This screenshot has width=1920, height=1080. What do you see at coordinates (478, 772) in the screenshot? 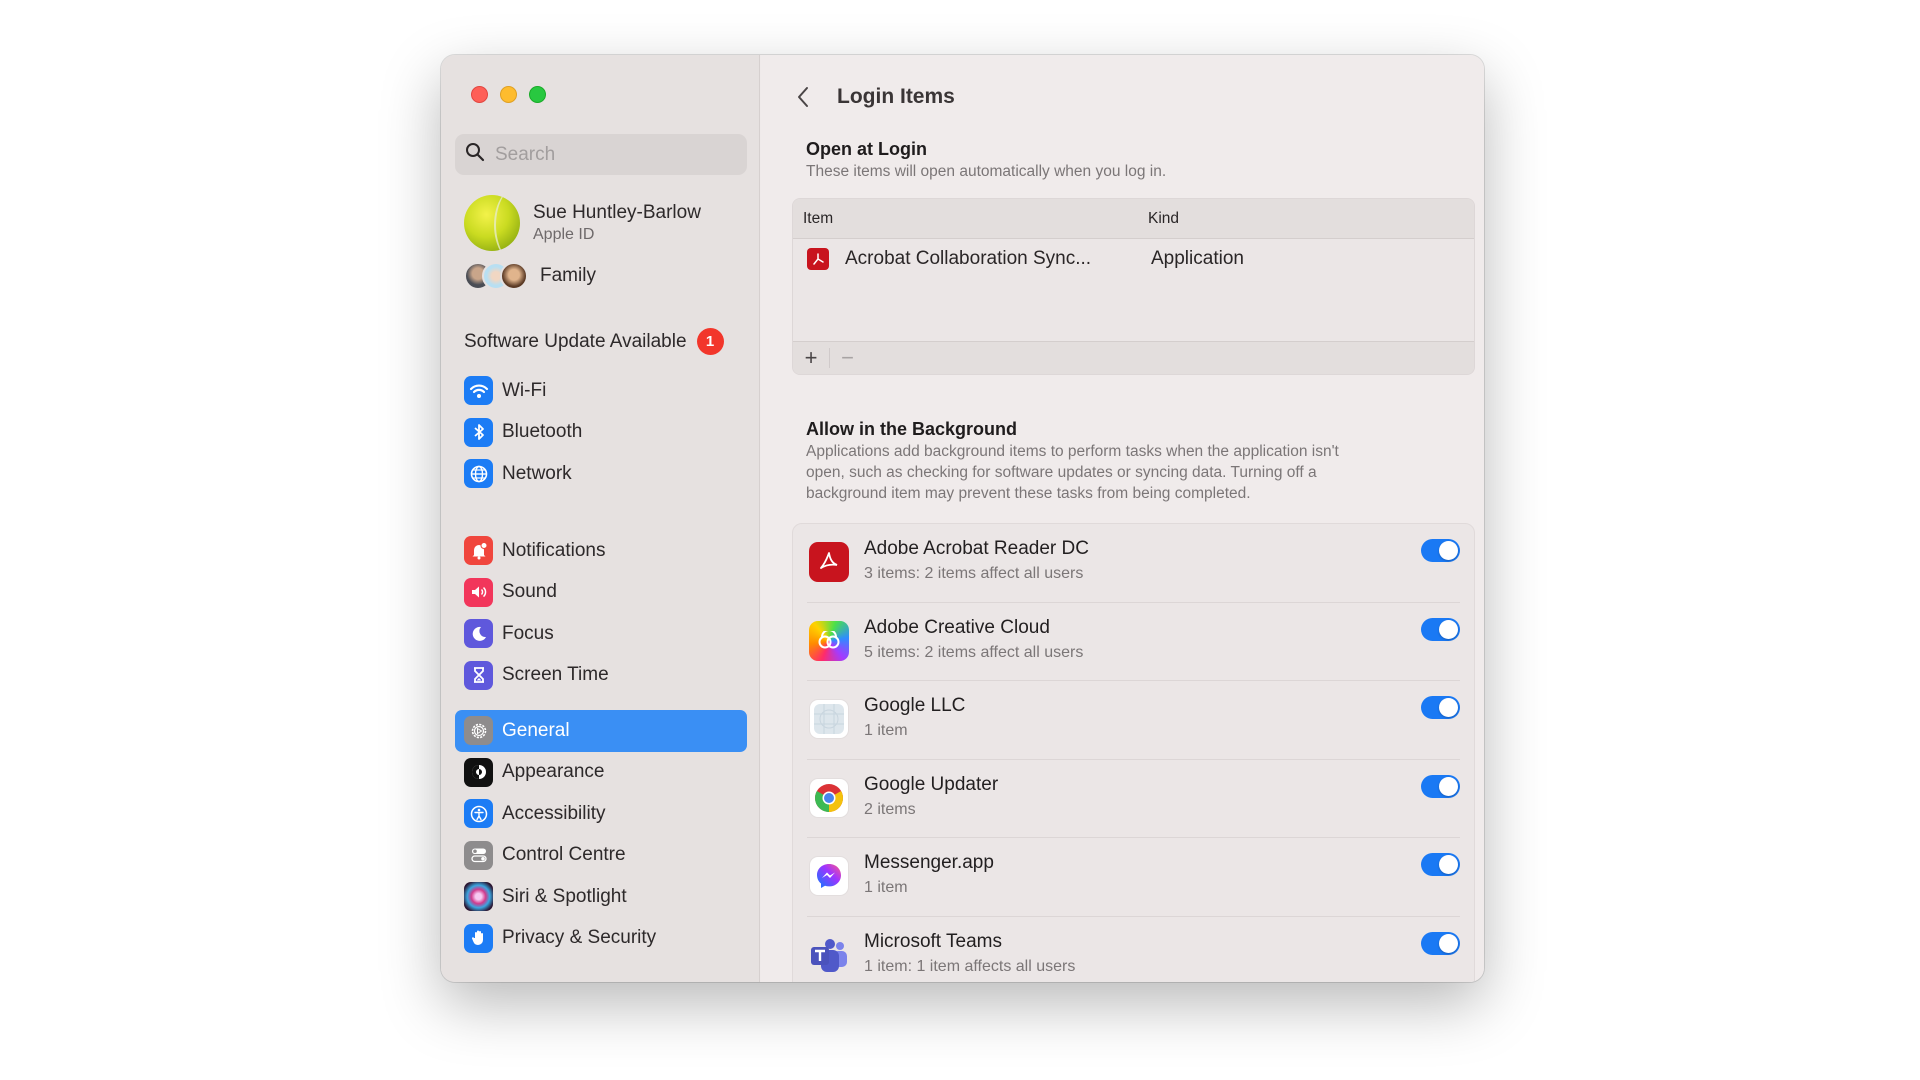
I see `appearance-icon` at bounding box center [478, 772].